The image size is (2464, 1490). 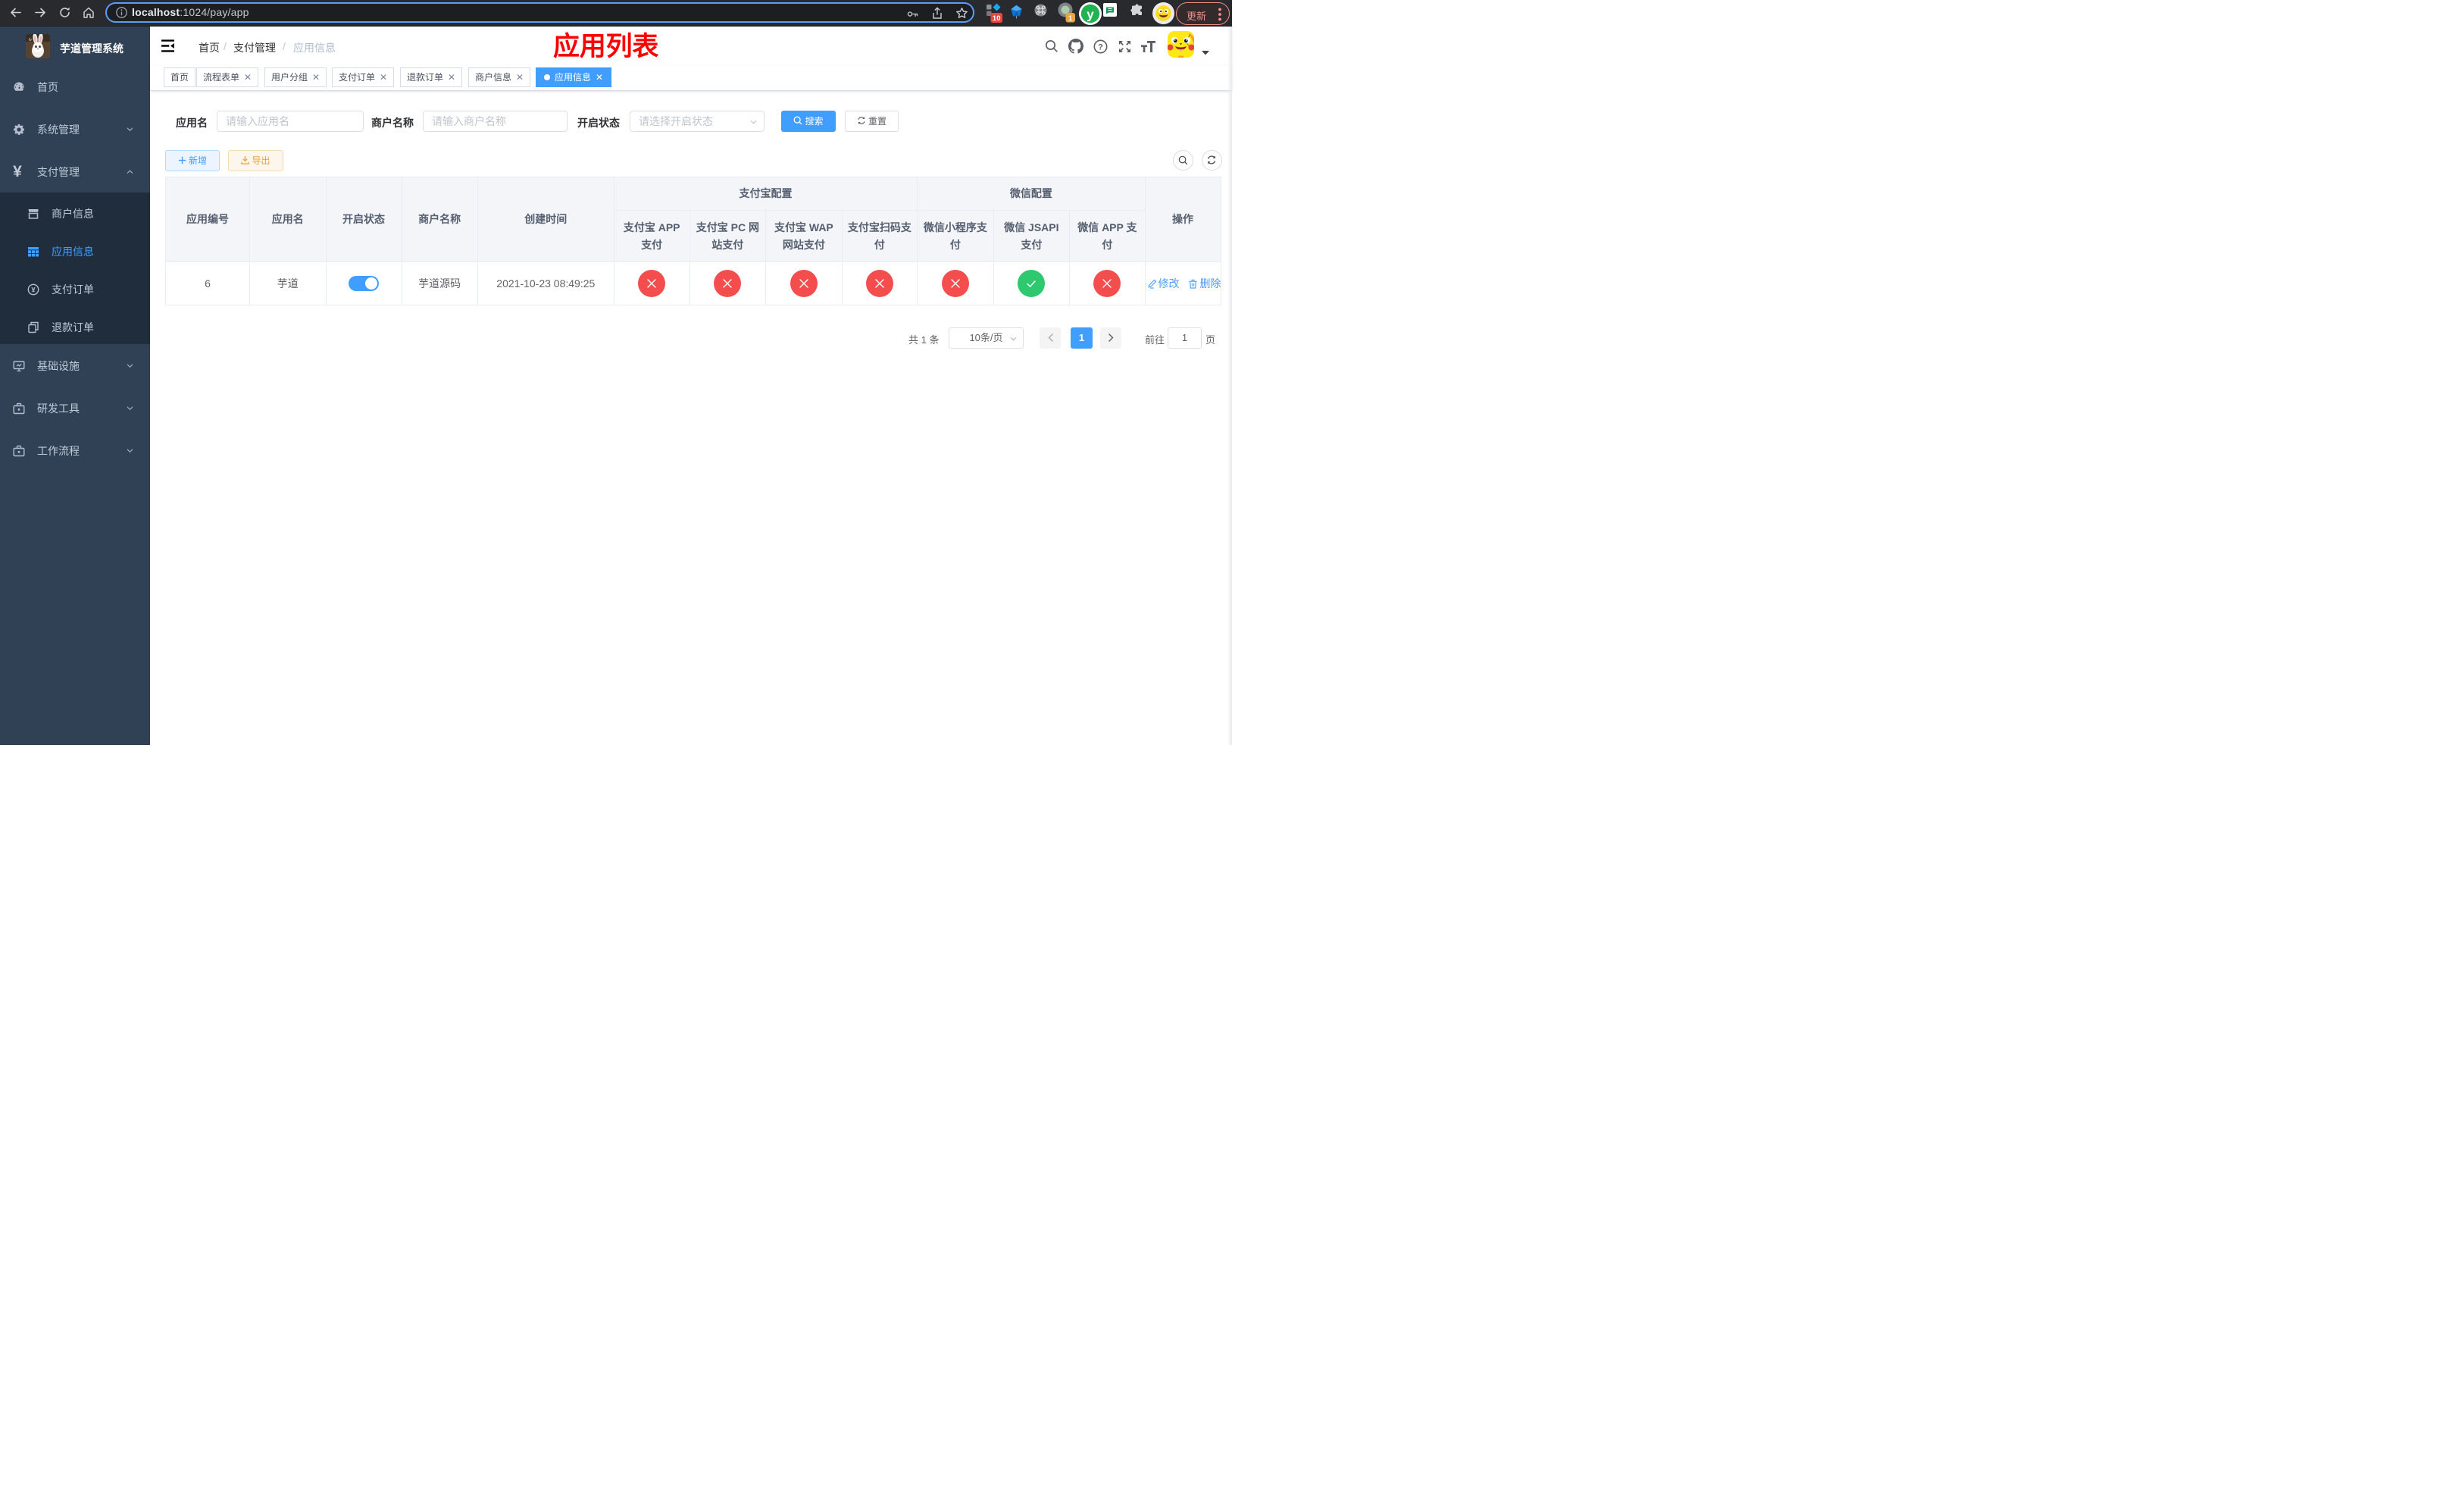 What do you see at coordinates (1070, 18) in the screenshot?
I see `svg-text: 1` at bounding box center [1070, 18].